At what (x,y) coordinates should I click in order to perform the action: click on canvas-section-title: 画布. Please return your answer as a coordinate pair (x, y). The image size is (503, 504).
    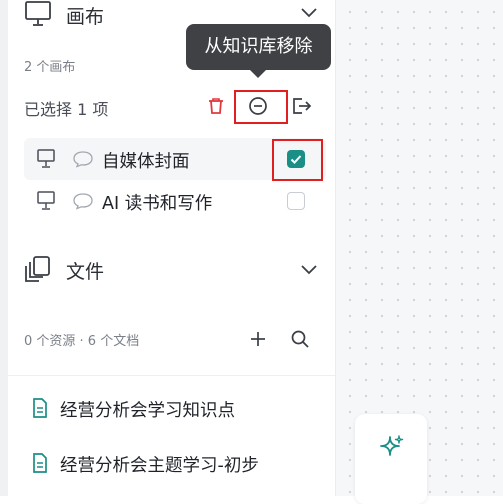
    Looking at the image, I should click on (85, 17).